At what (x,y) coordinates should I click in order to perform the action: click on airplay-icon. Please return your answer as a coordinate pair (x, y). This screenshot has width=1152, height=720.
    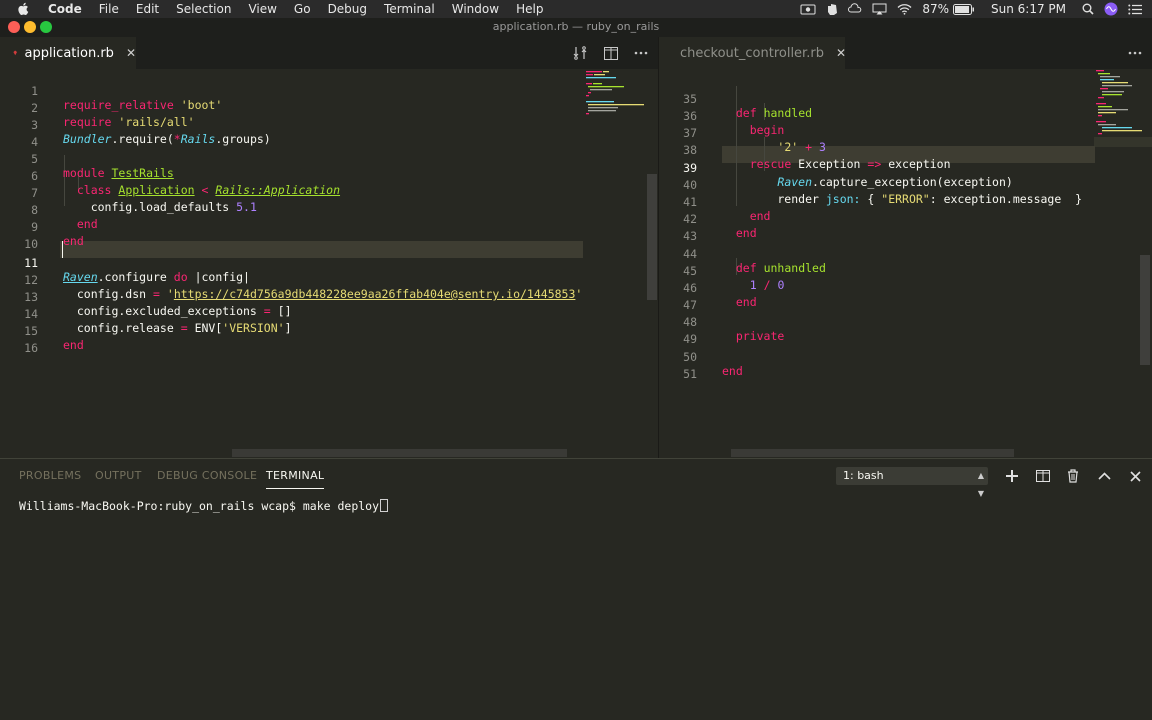
    Looking at the image, I should click on (879, 9).